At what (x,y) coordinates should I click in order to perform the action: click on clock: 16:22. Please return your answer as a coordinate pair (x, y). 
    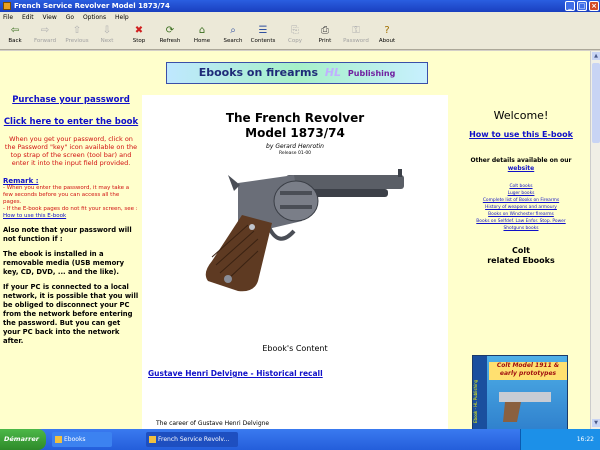
    Looking at the image, I should click on (585, 439).